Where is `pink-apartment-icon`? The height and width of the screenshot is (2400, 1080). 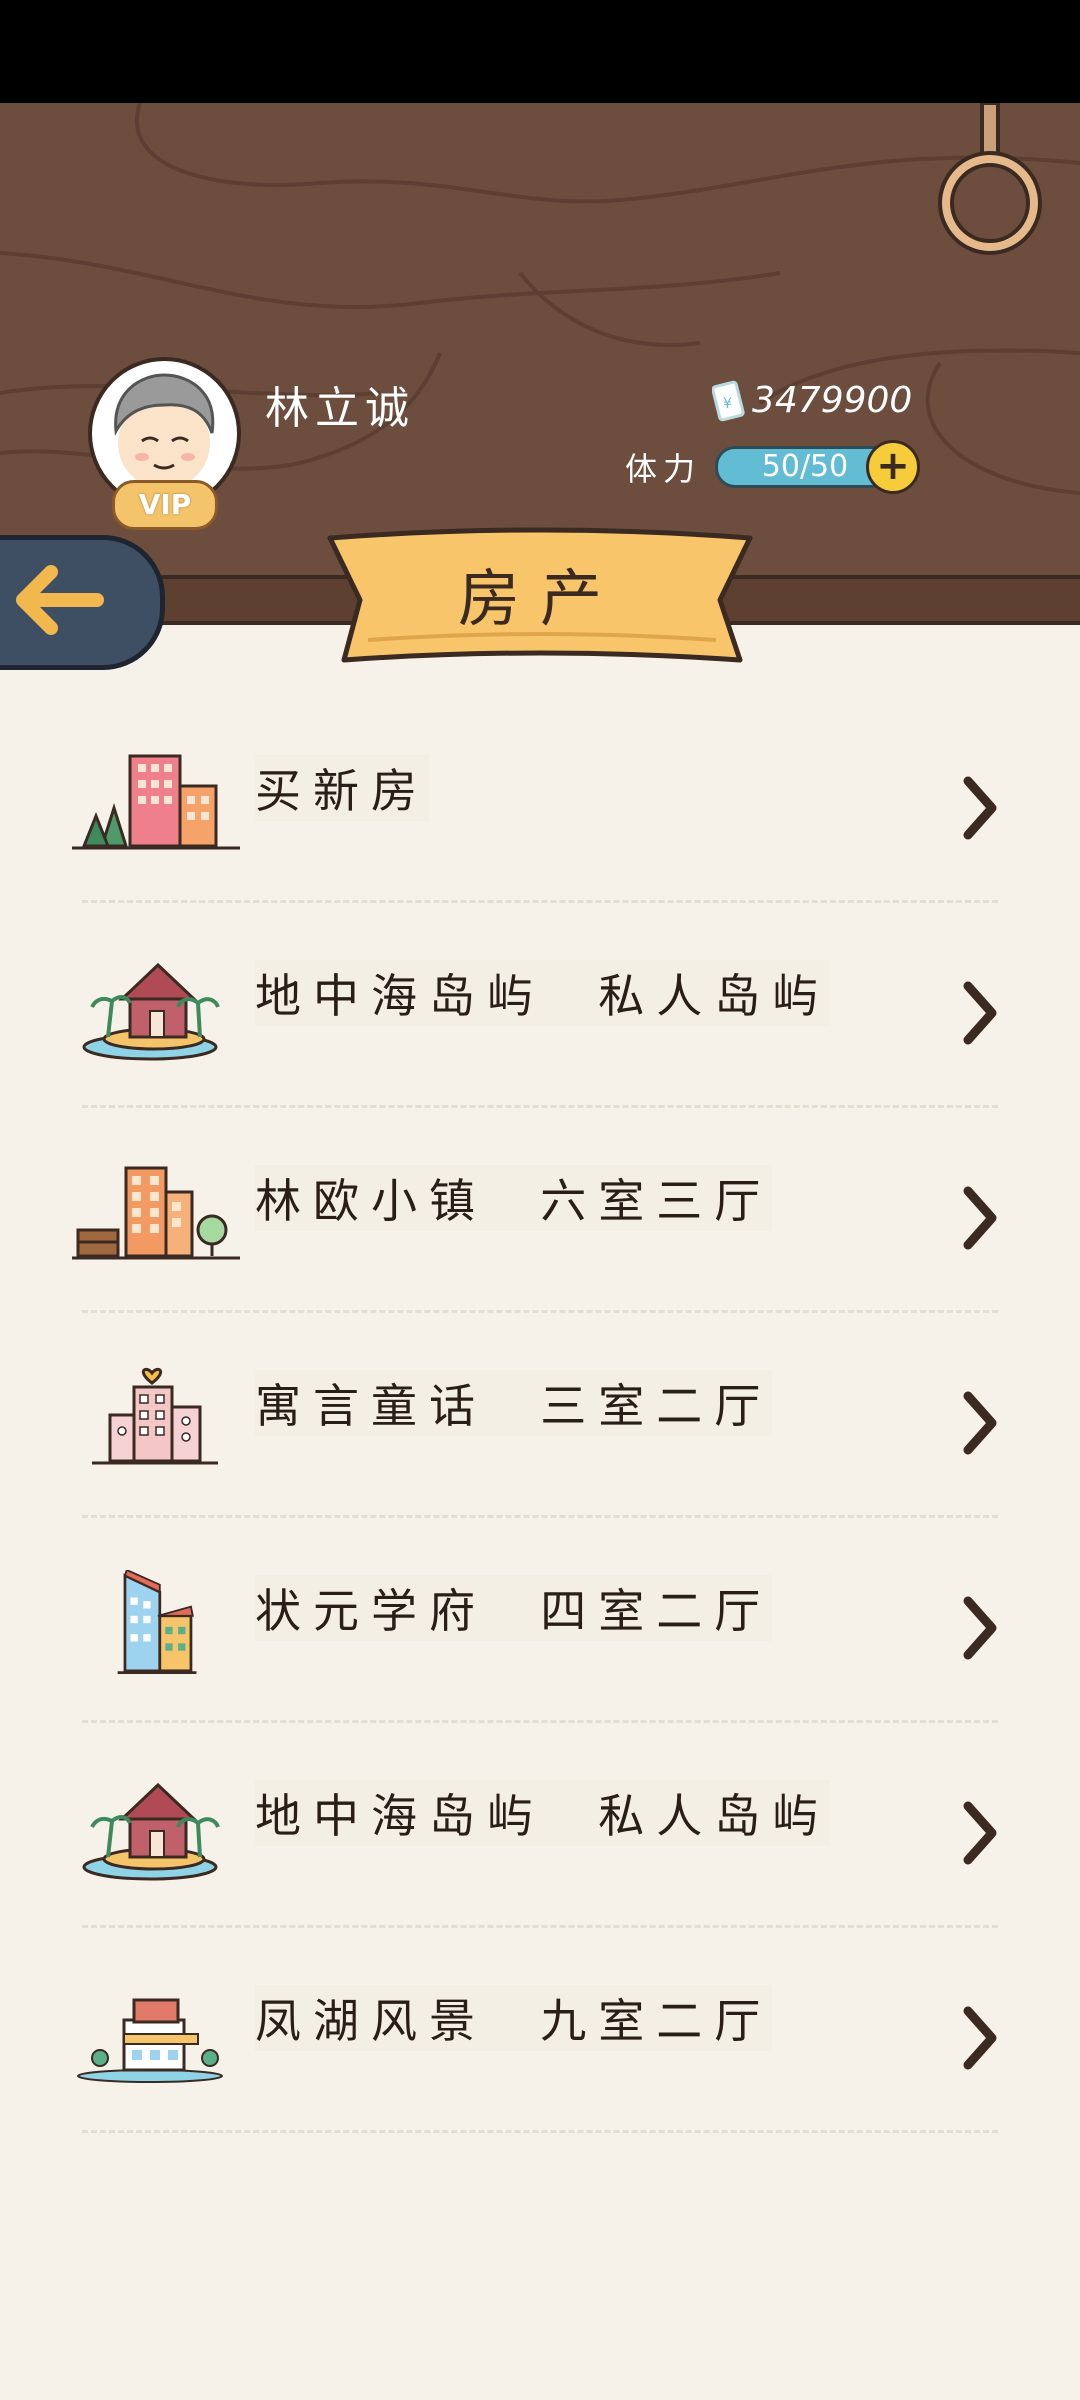 pink-apartment-icon is located at coordinates (155, 1416).